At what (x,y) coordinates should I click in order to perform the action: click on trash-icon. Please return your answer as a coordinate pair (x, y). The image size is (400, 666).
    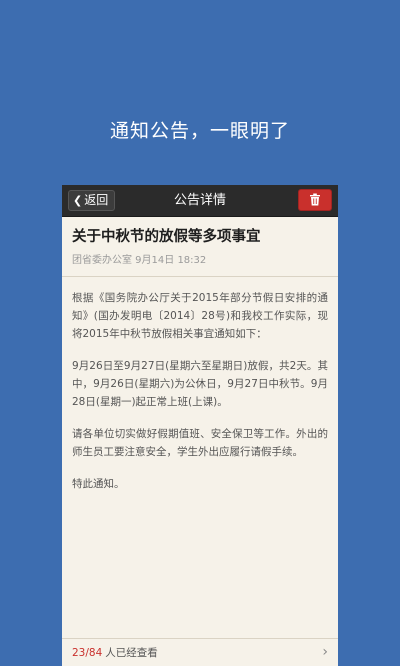
    Looking at the image, I should click on (315, 200).